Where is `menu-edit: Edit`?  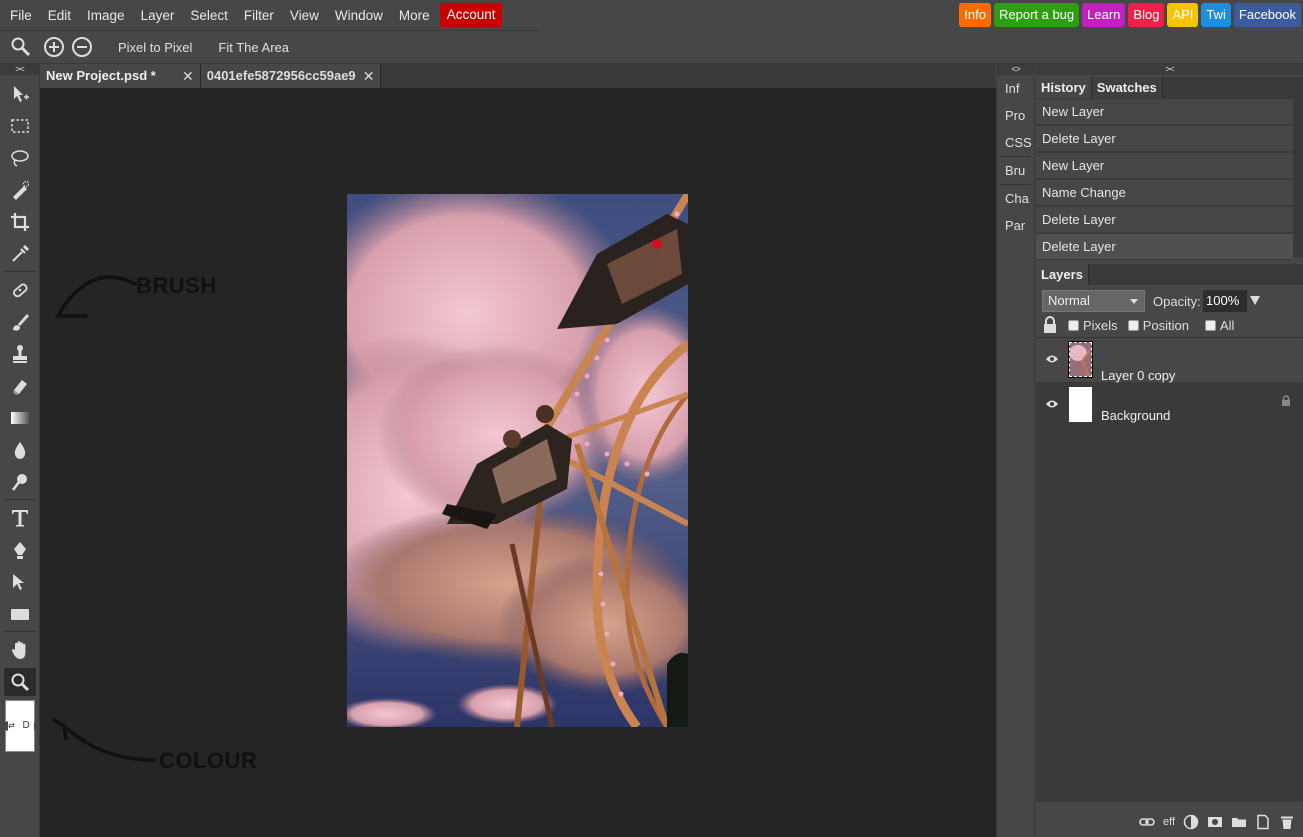 menu-edit: Edit is located at coordinates (59, 15).